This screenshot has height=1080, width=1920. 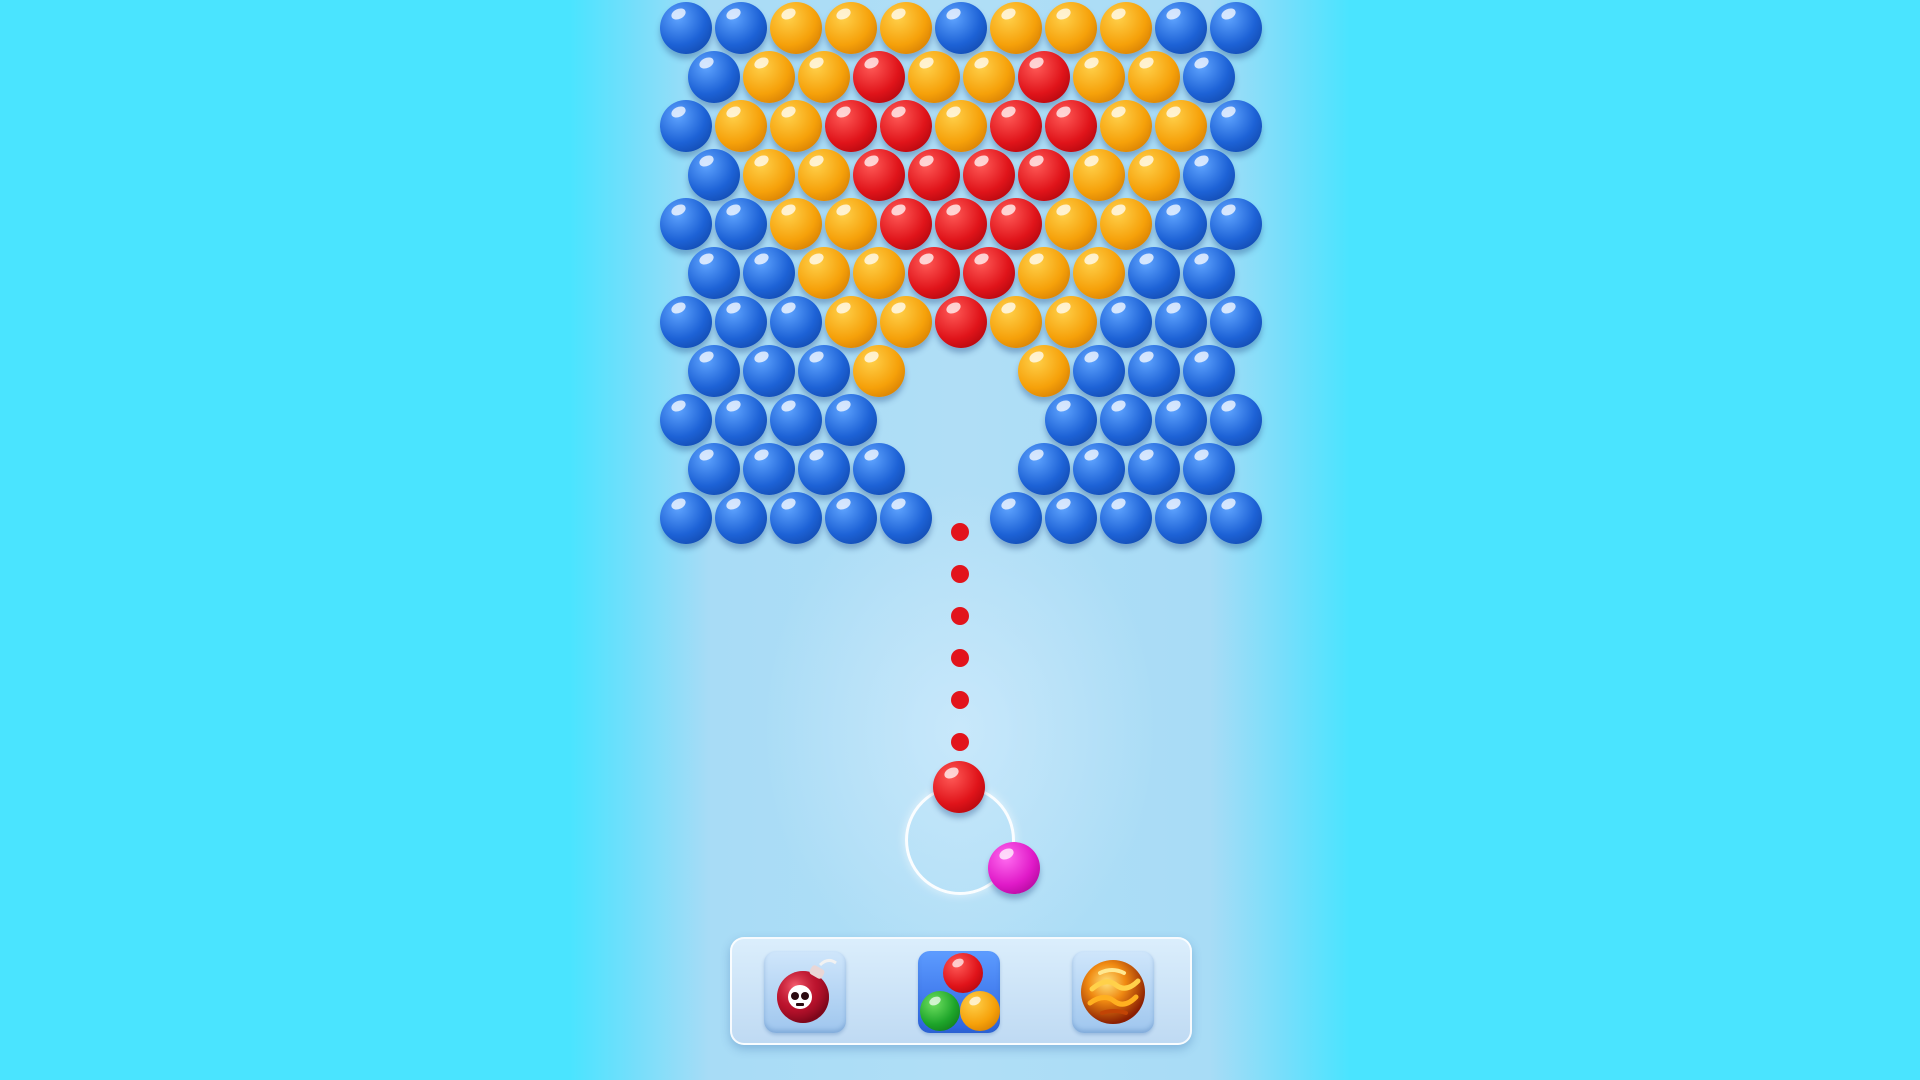 I want to click on booster-fireball-button, so click(x=1113, y=992).